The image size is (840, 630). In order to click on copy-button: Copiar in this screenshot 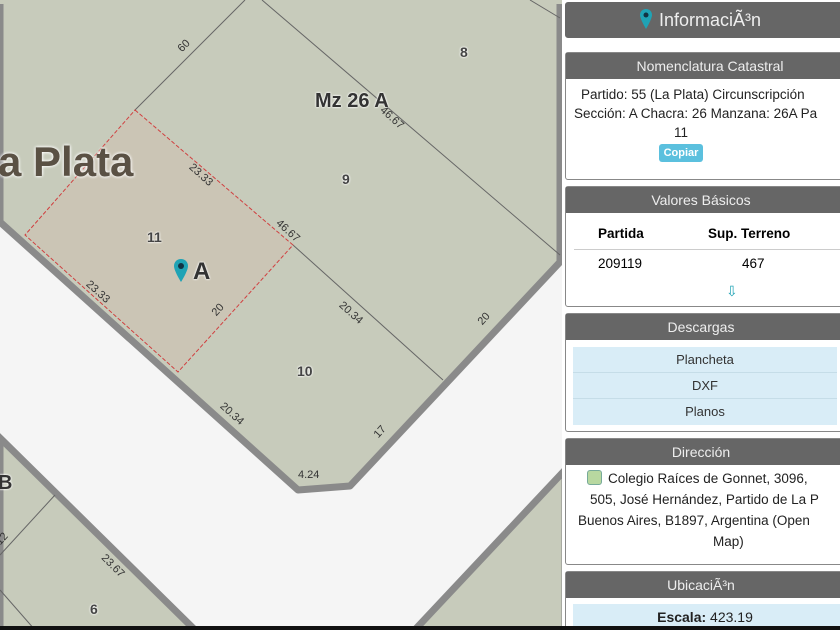, I will do `click(681, 153)`.